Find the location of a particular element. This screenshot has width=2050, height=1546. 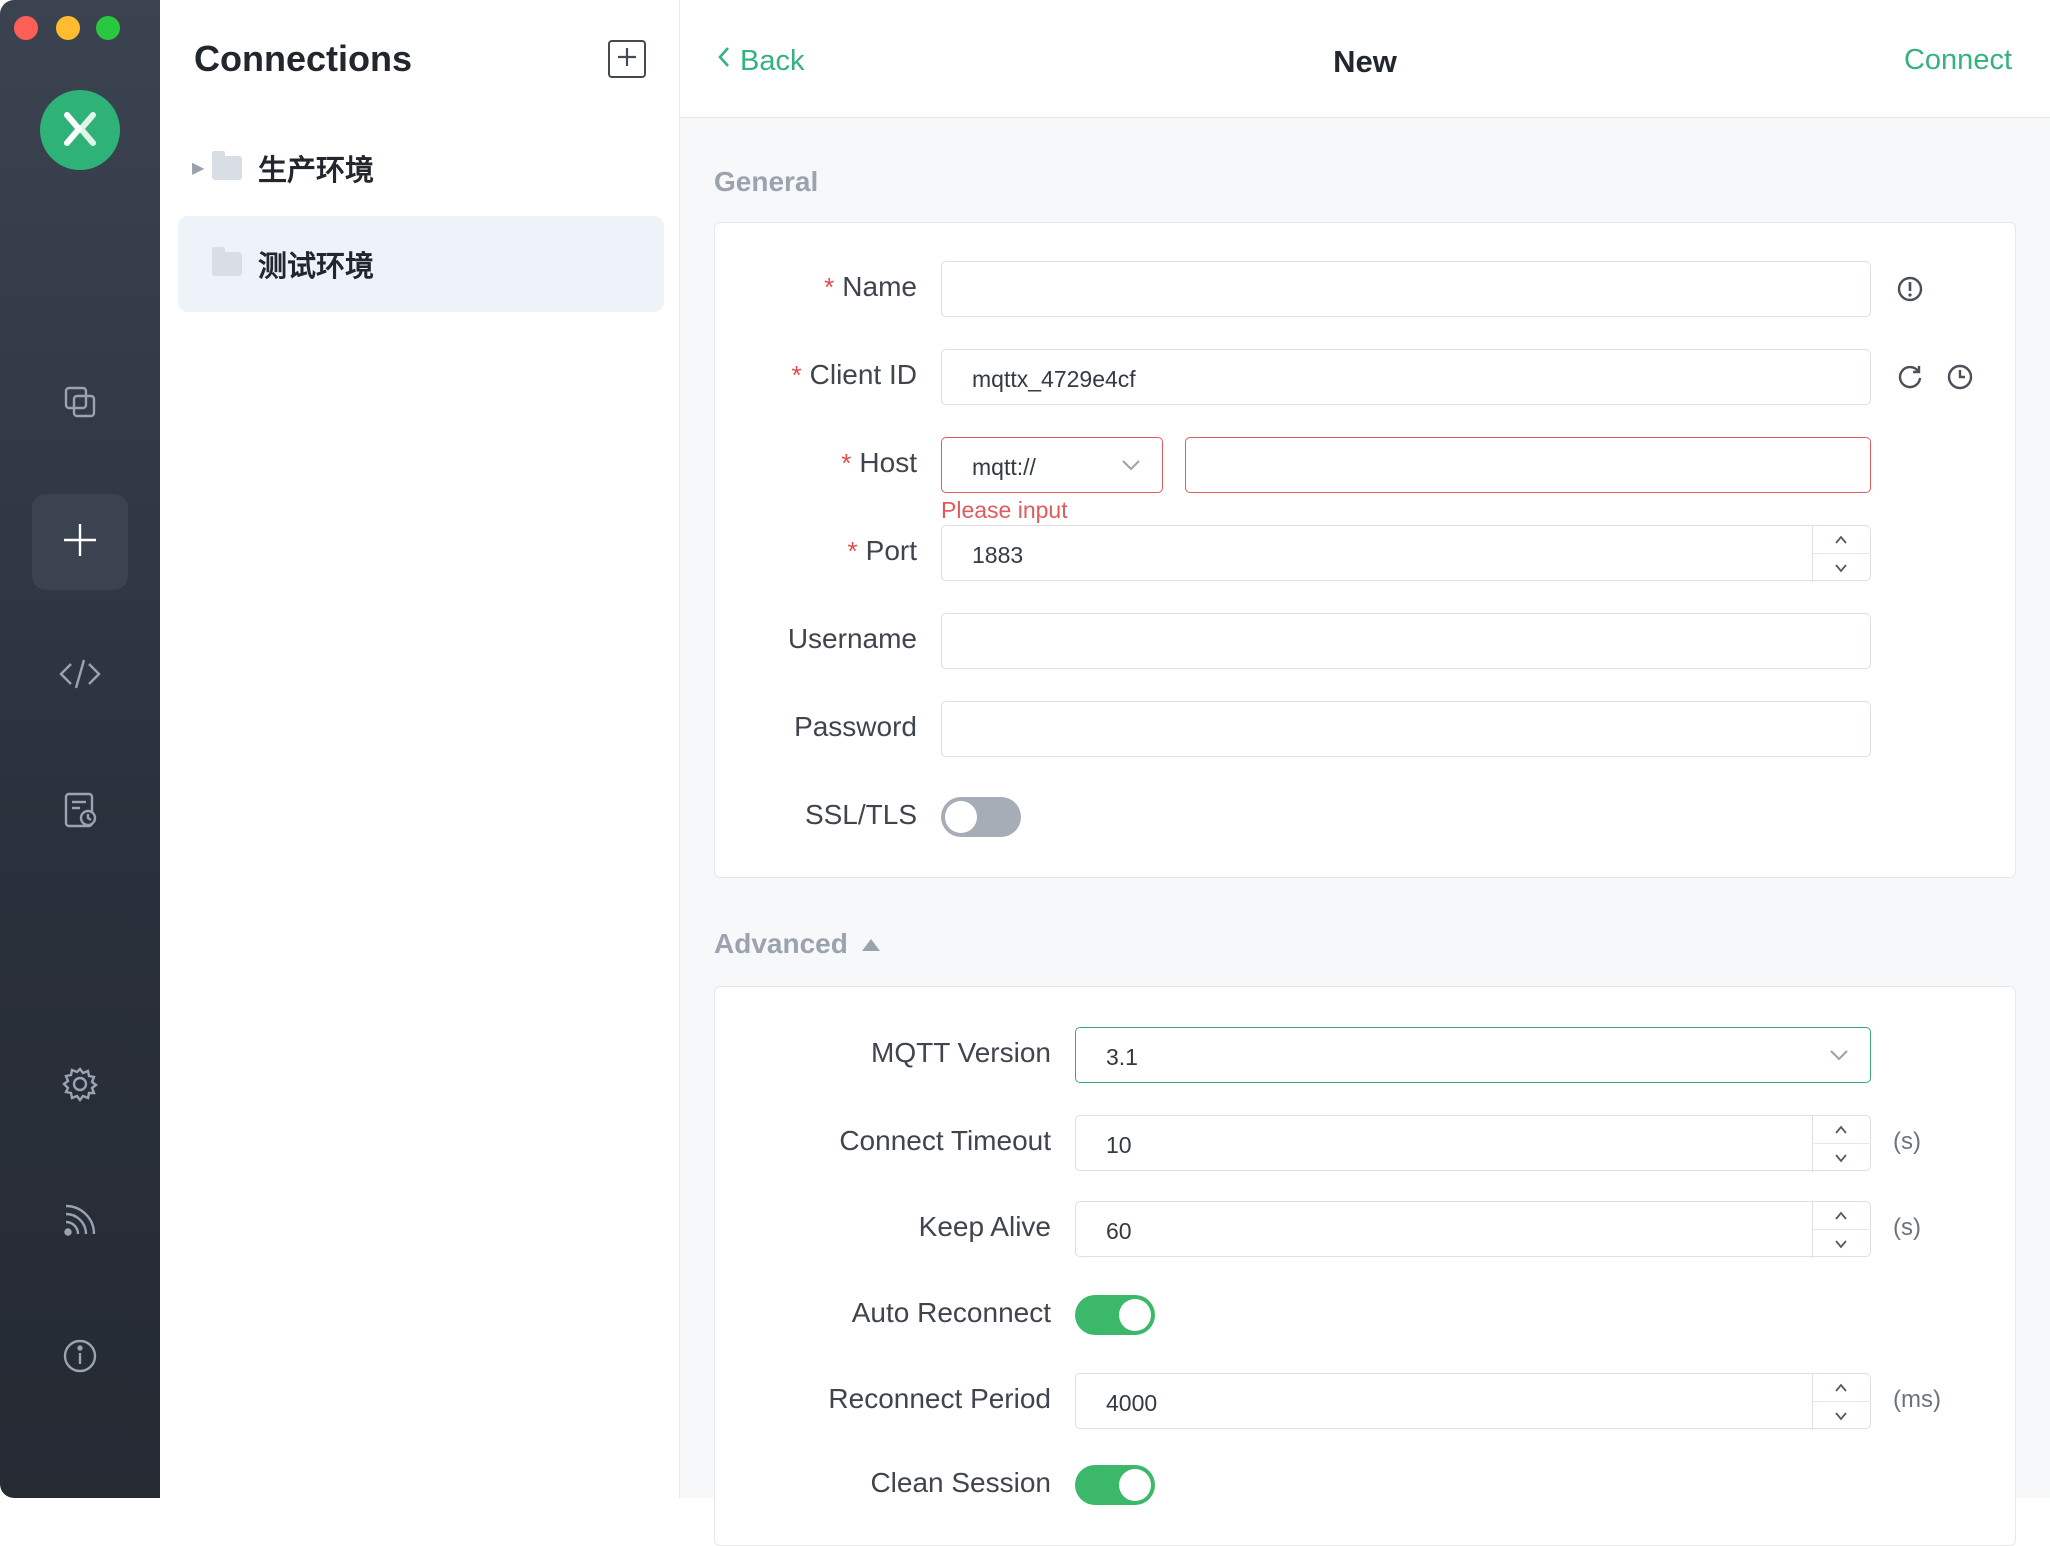

rail-connections-button is located at coordinates (80, 404).